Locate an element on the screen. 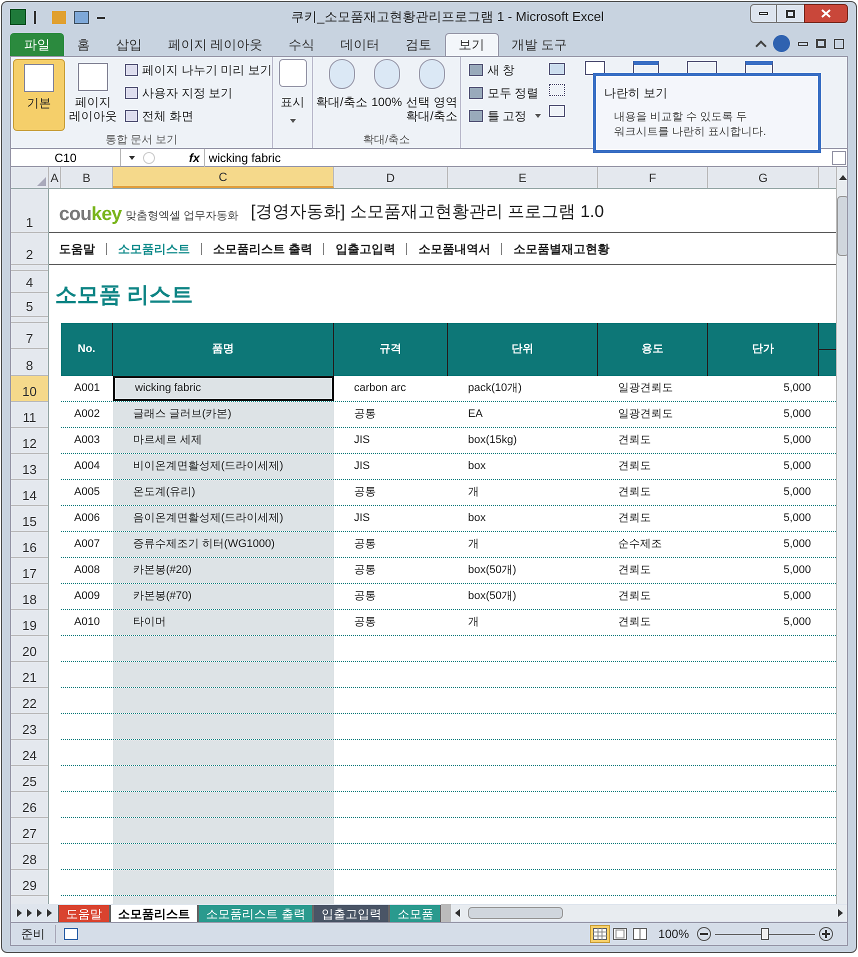 This screenshot has height=957, width=858. caret-icon is located at coordinates (293, 121).